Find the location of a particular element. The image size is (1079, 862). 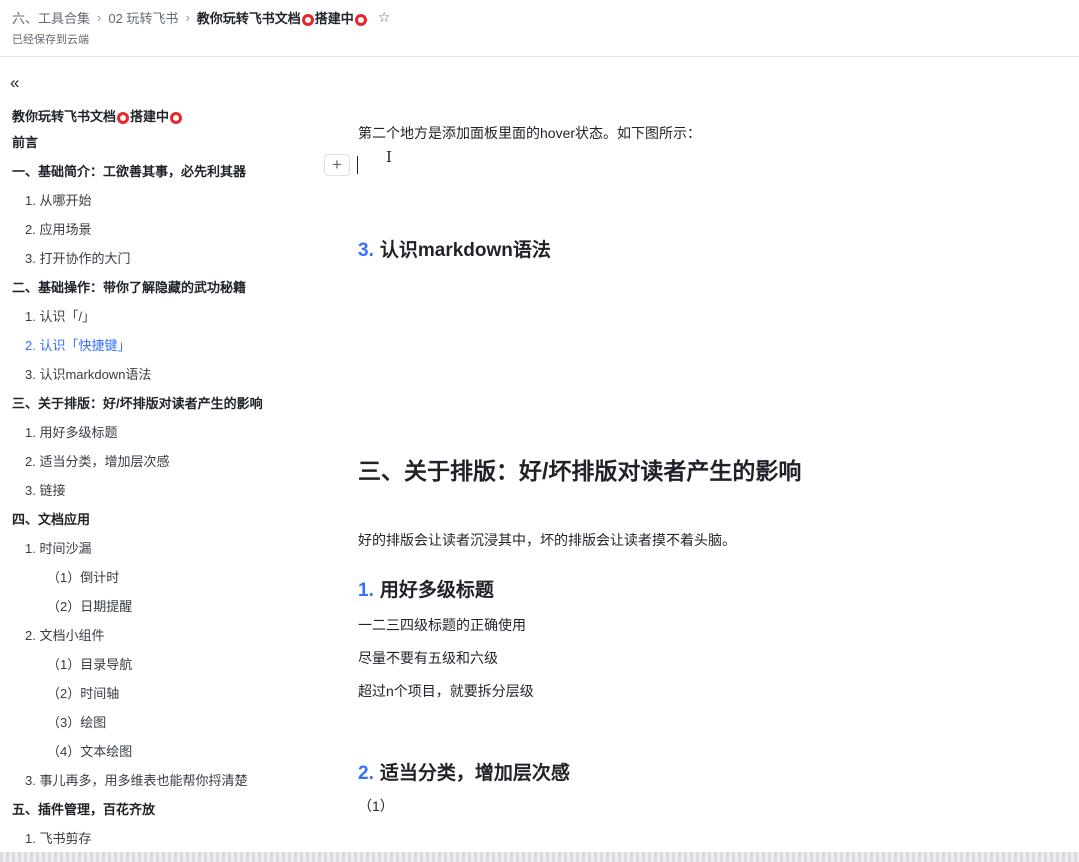

heading-layout: 三、关于排版：好/坏排版对读者产生的影响 is located at coordinates (579, 469).